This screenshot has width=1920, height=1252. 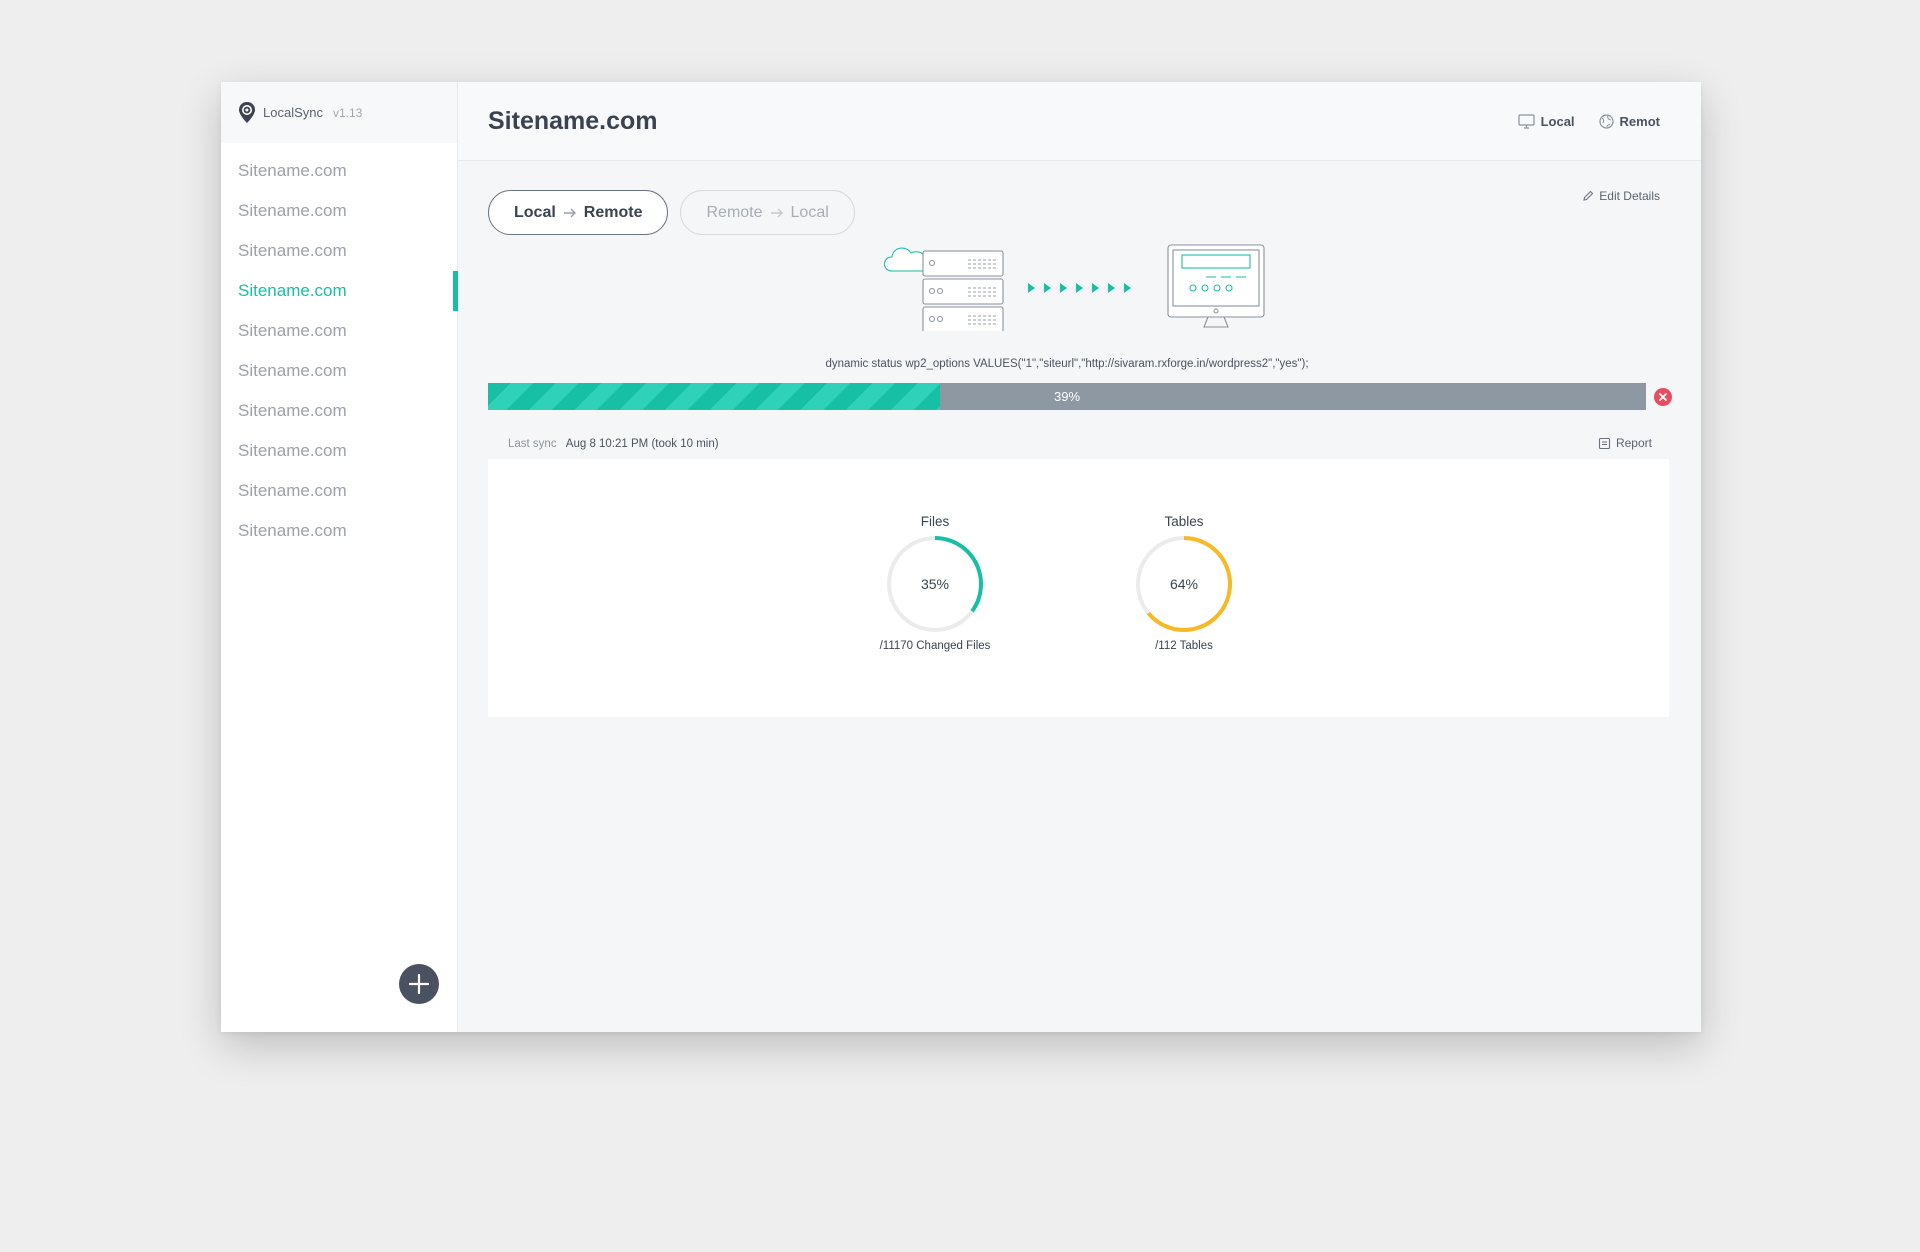 I want to click on local-link-label: Local, so click(x=1557, y=121).